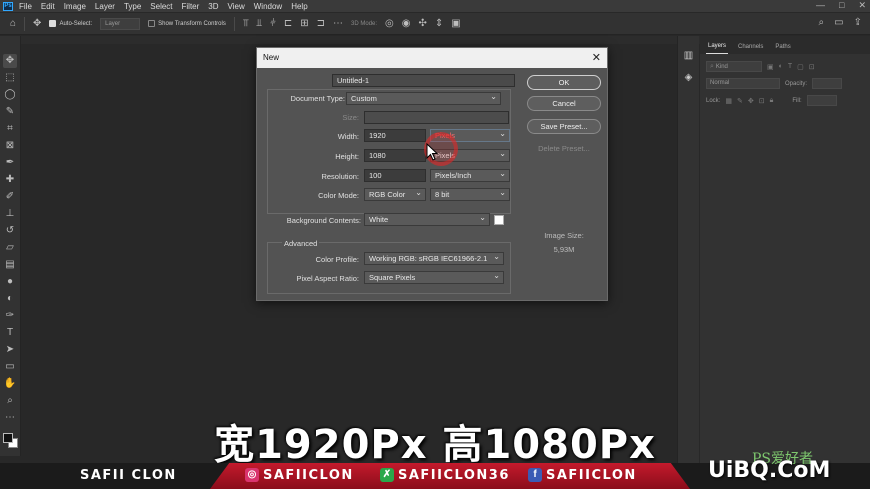 This screenshot has width=870, height=489. What do you see at coordinates (10, 384) in the screenshot?
I see `hand-tool-icon: ✋` at bounding box center [10, 384].